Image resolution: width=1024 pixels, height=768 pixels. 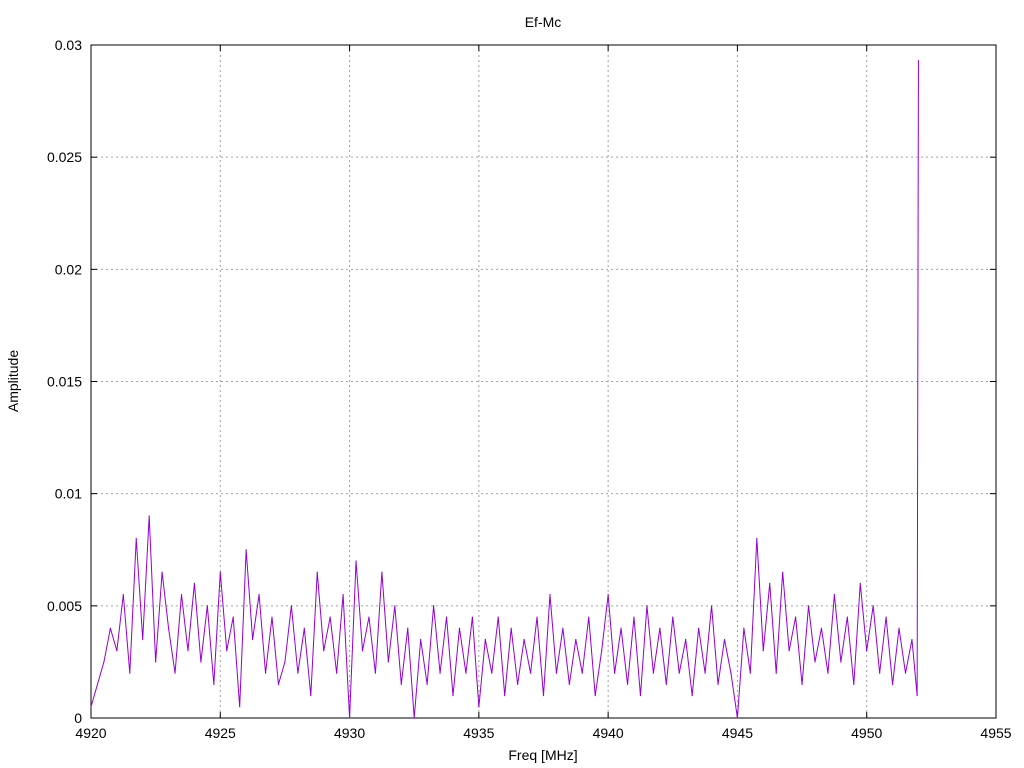 What do you see at coordinates (737, 733) in the screenshot?
I see `x-tick-label: 4945` at bounding box center [737, 733].